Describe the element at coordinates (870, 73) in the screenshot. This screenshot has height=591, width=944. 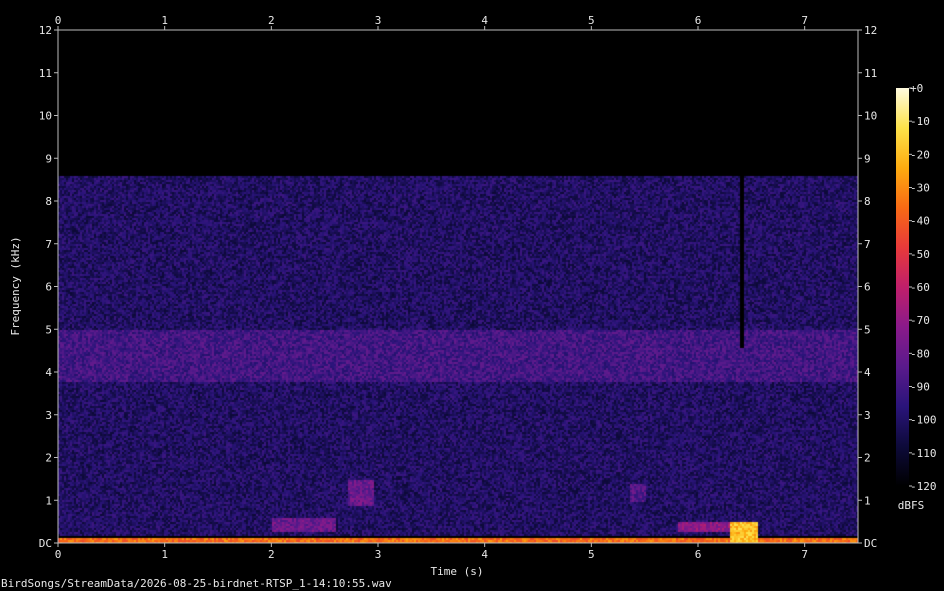
I see `y-tick-label-right: 11` at that location.